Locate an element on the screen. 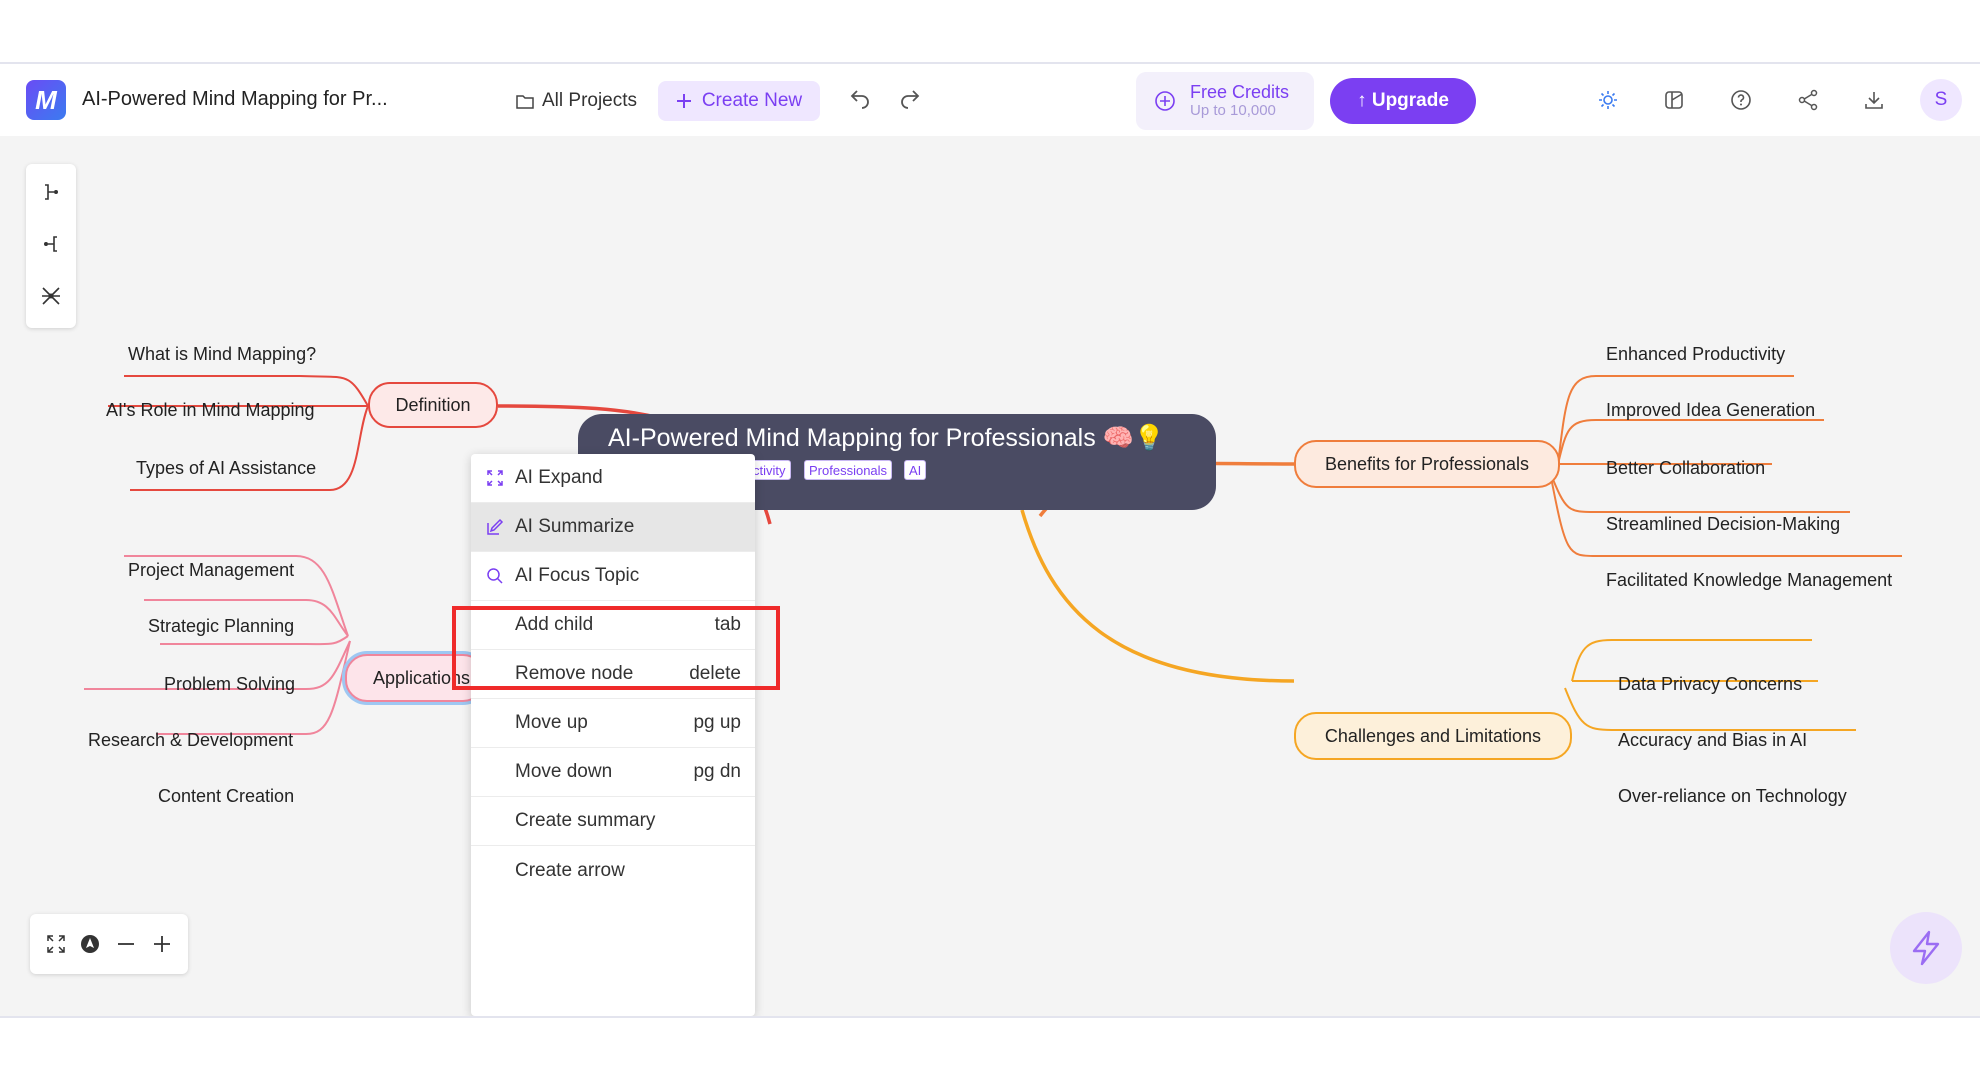  branch-applications: Applications is located at coordinates (415, 678).